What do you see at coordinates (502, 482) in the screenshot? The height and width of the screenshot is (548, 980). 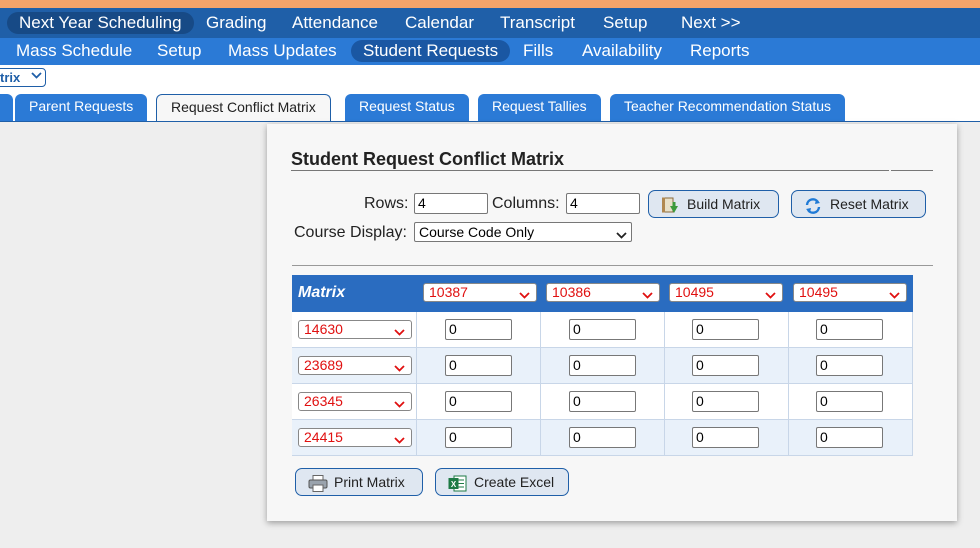 I see `create-excel-button: X Create Excel` at bounding box center [502, 482].